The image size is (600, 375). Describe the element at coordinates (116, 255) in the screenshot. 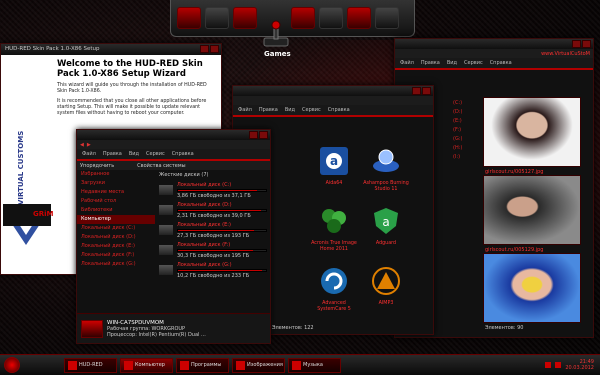

I see `sidebar-item-drive-f: Локальный диск (F:)` at that location.